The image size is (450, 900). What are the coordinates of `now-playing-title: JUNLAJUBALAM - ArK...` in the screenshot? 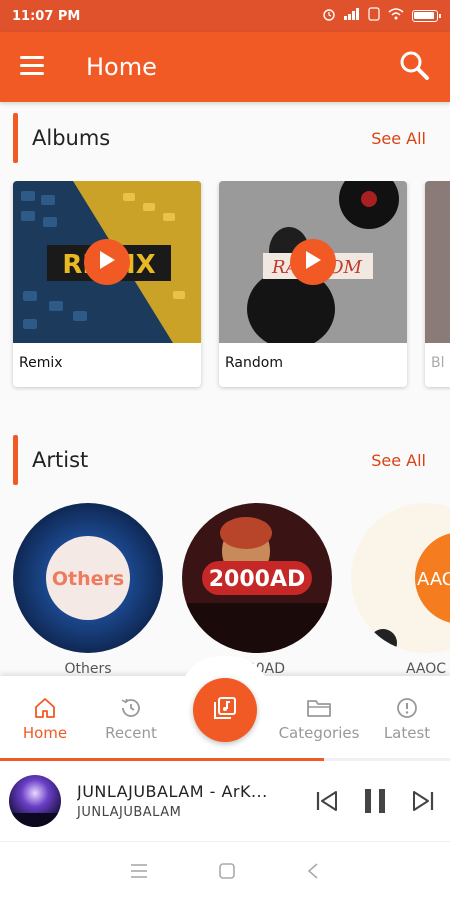 It's located at (172, 791).